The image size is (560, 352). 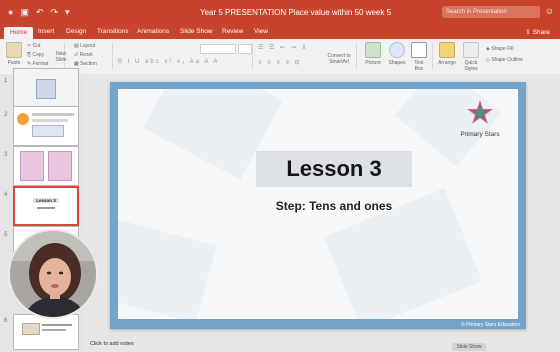 What do you see at coordinates (490, 325) in the screenshot?
I see `copyright-text: © Primary Stars Education` at bounding box center [490, 325].